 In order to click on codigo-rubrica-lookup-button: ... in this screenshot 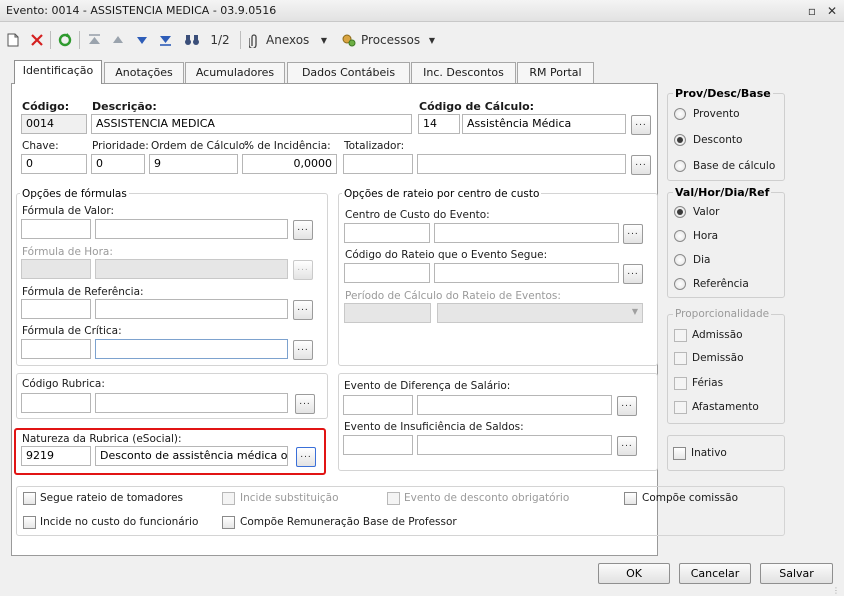, I will do `click(305, 404)`.